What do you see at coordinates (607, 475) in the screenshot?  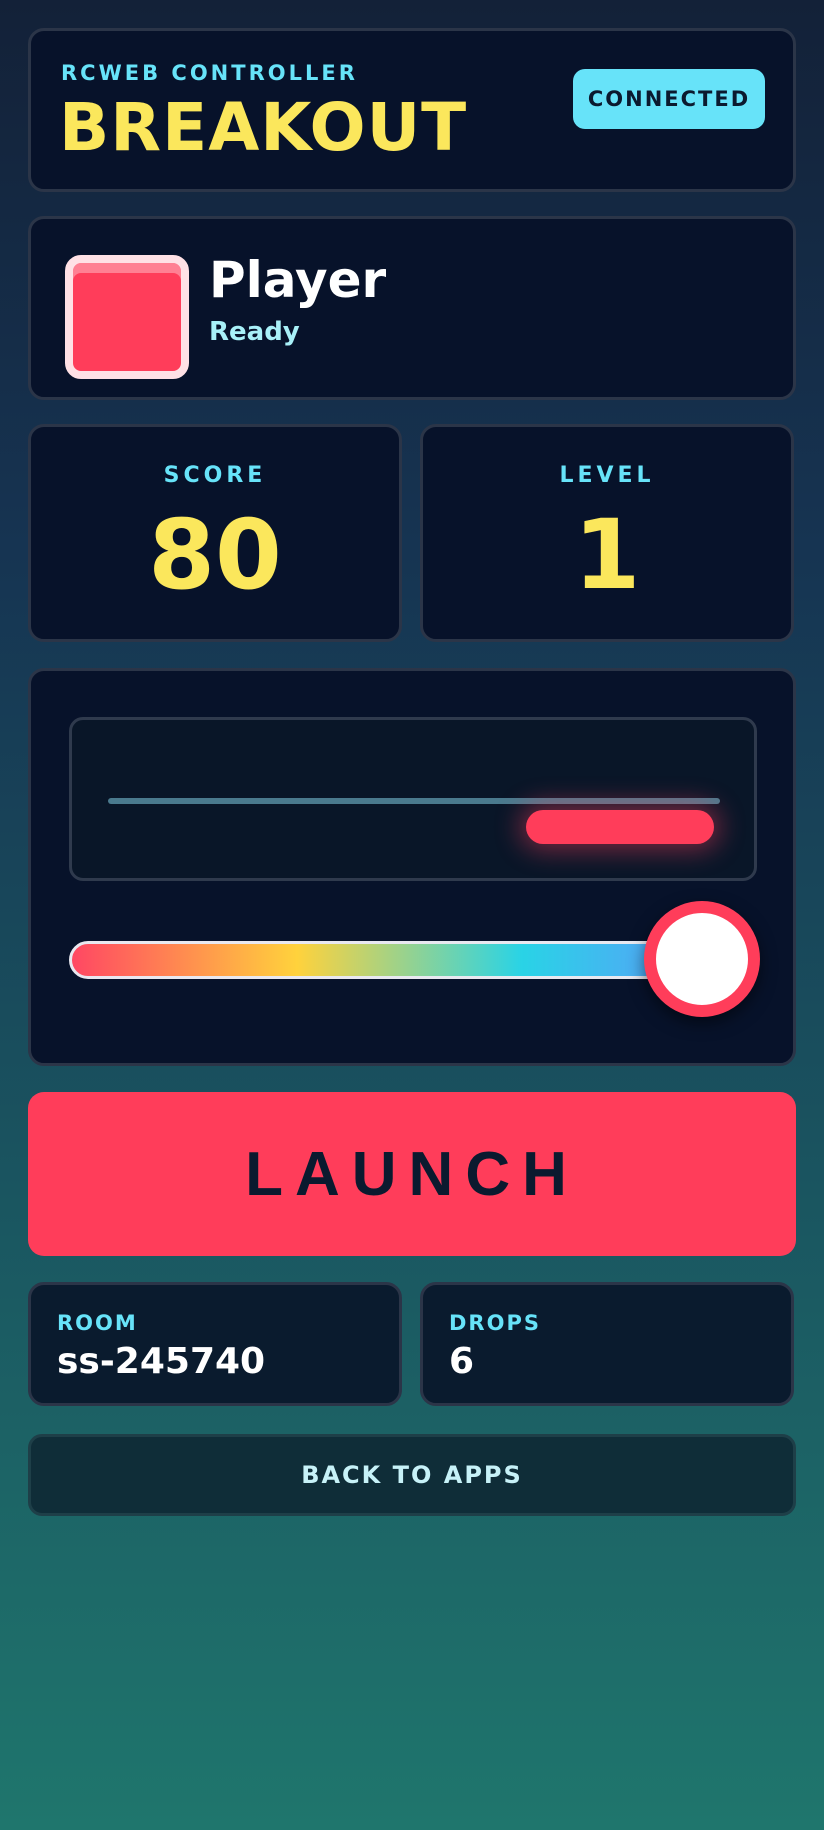 I see `level-label: LEVEL` at bounding box center [607, 475].